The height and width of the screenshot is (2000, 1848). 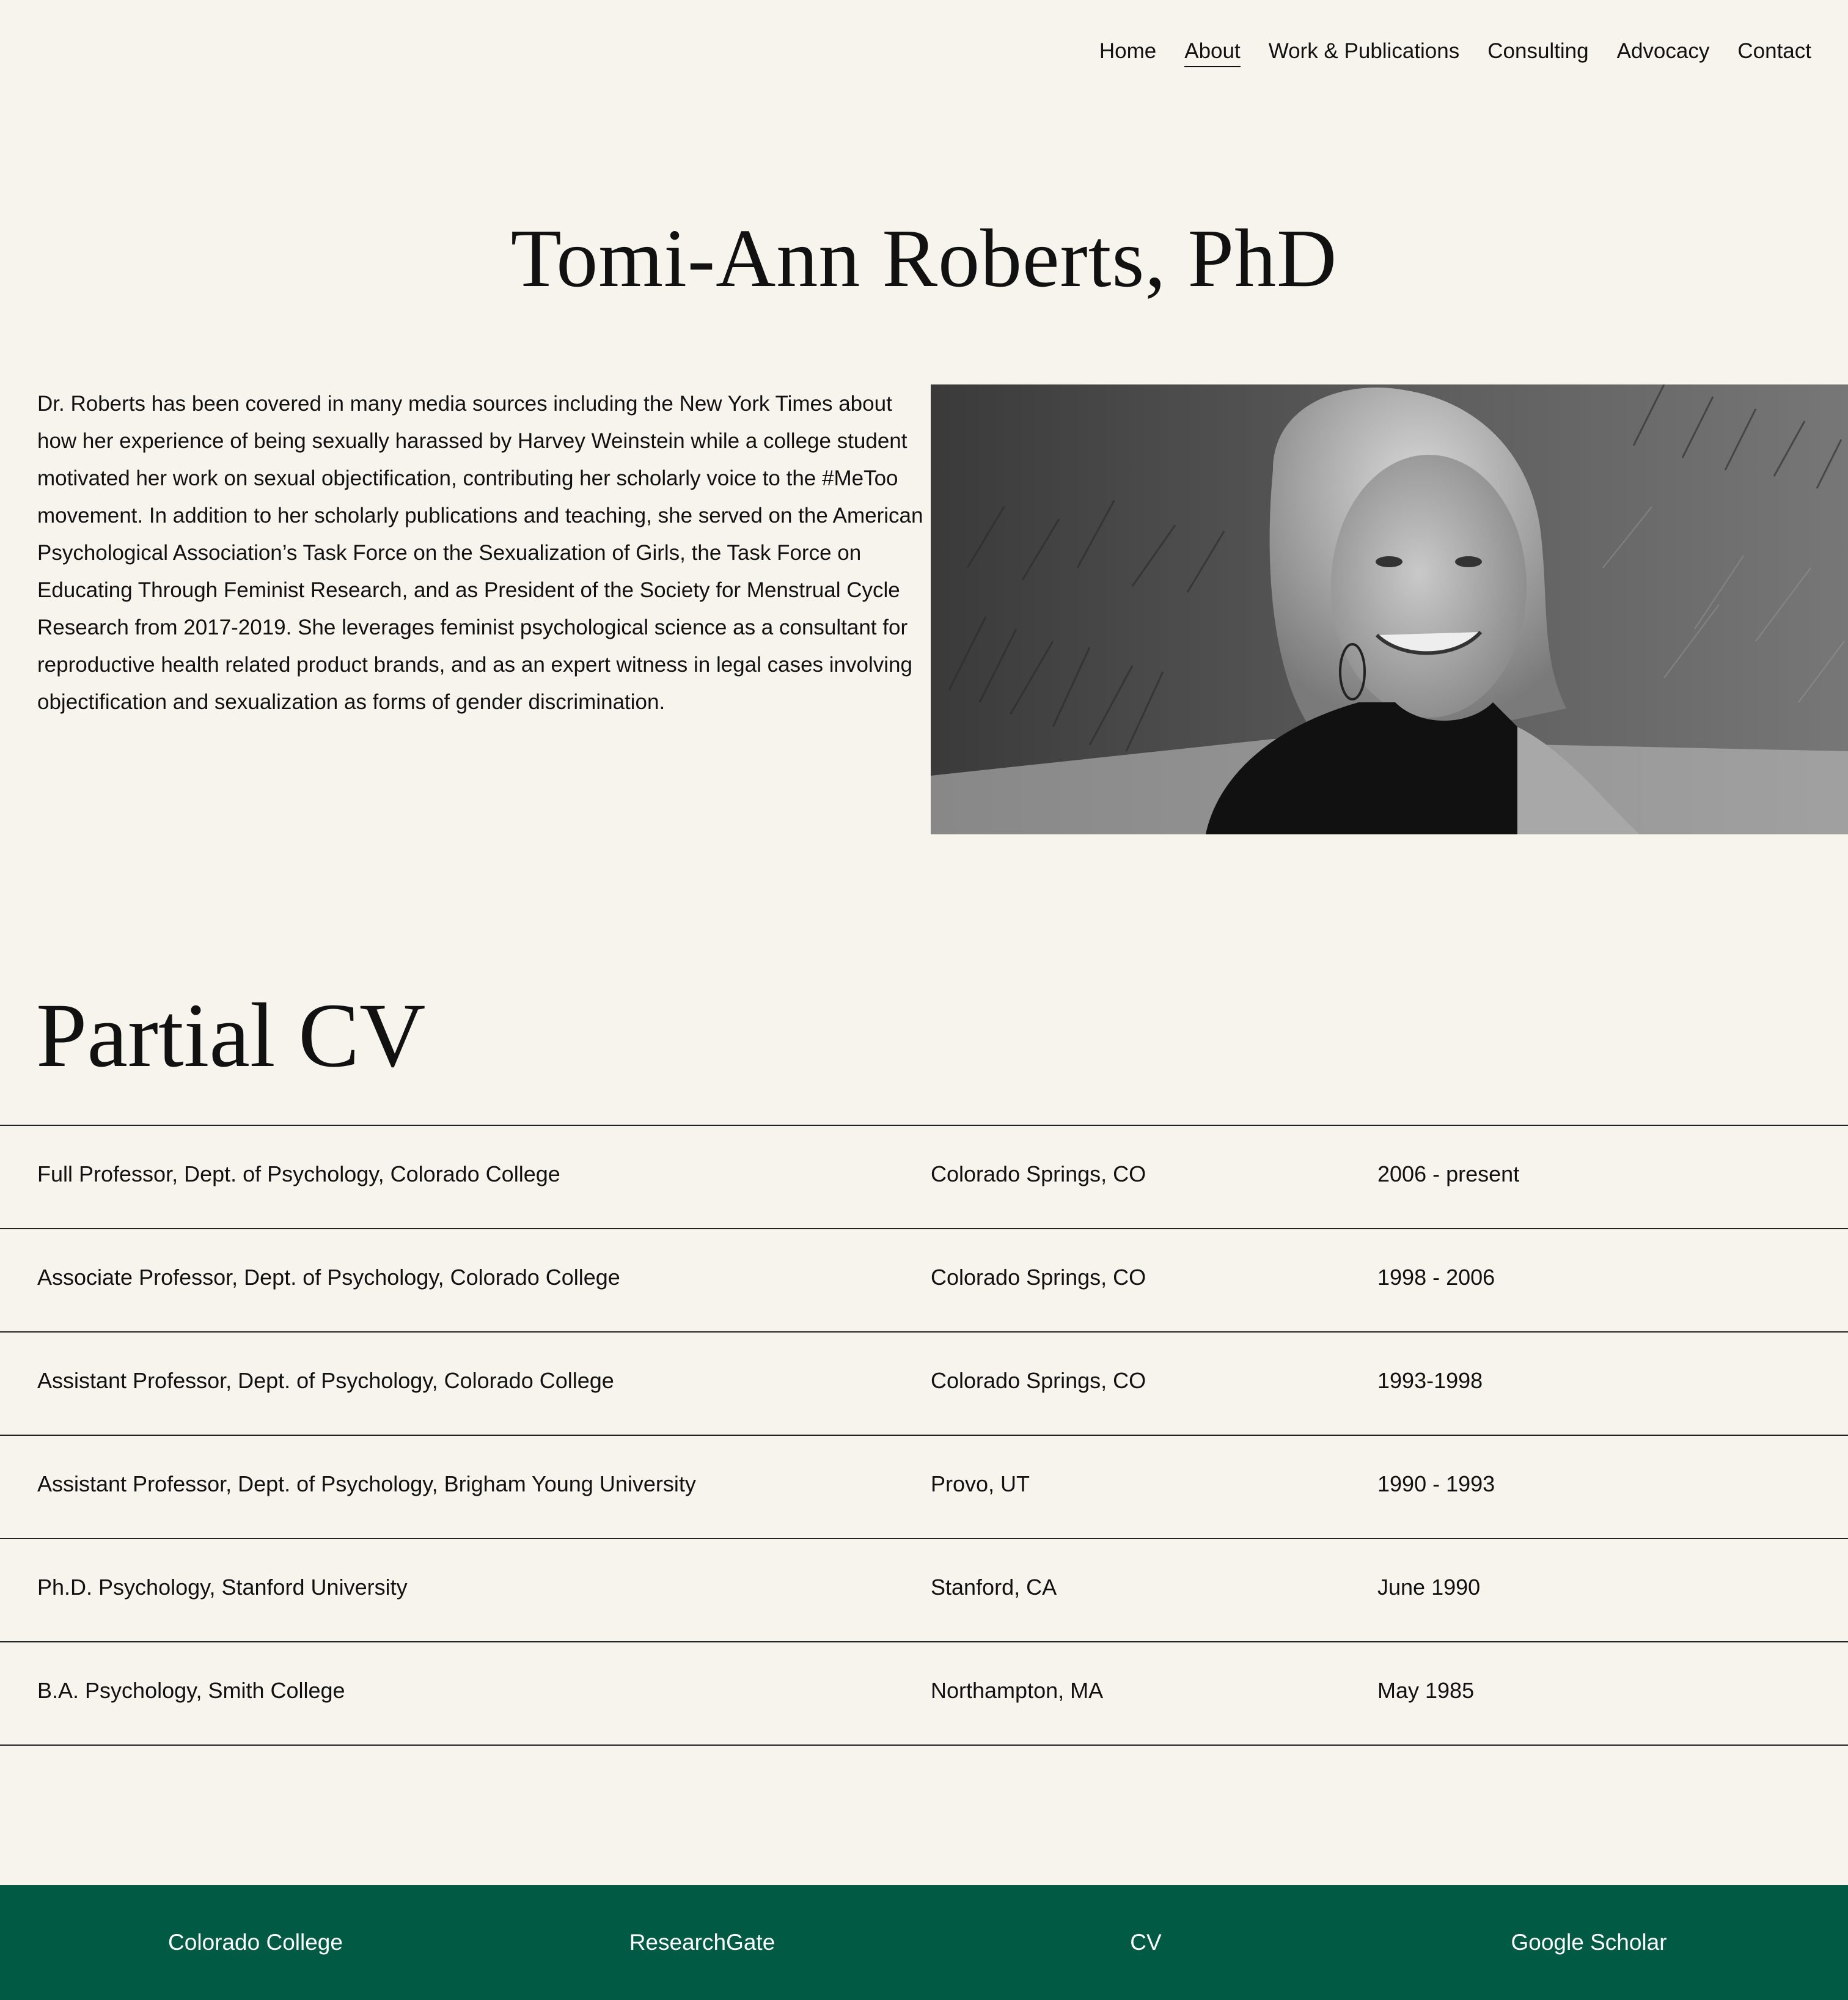 I want to click on nav-advocacy: Advocacy, so click(x=1664, y=53).